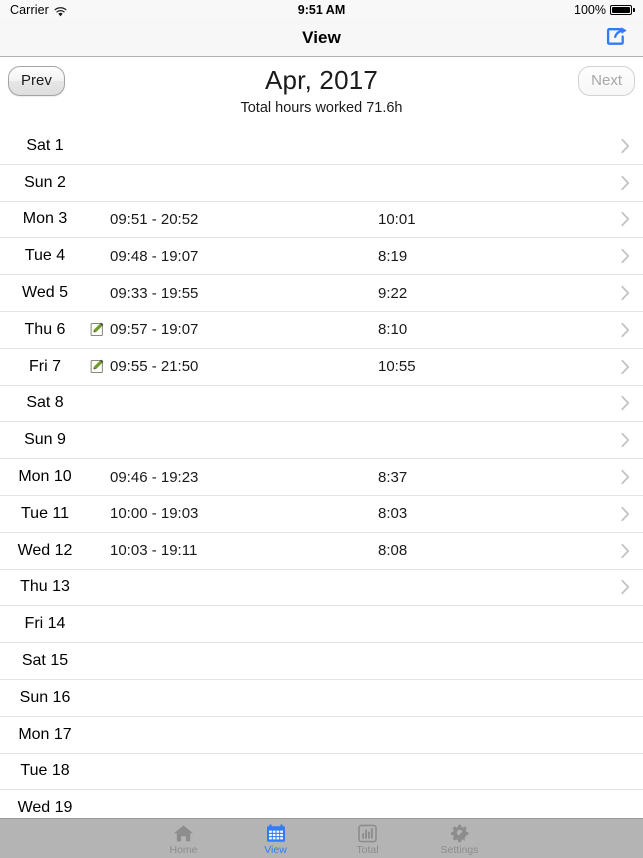  I want to click on status-bar: Carrier 9:51 AM 100%, so click(321, 9).